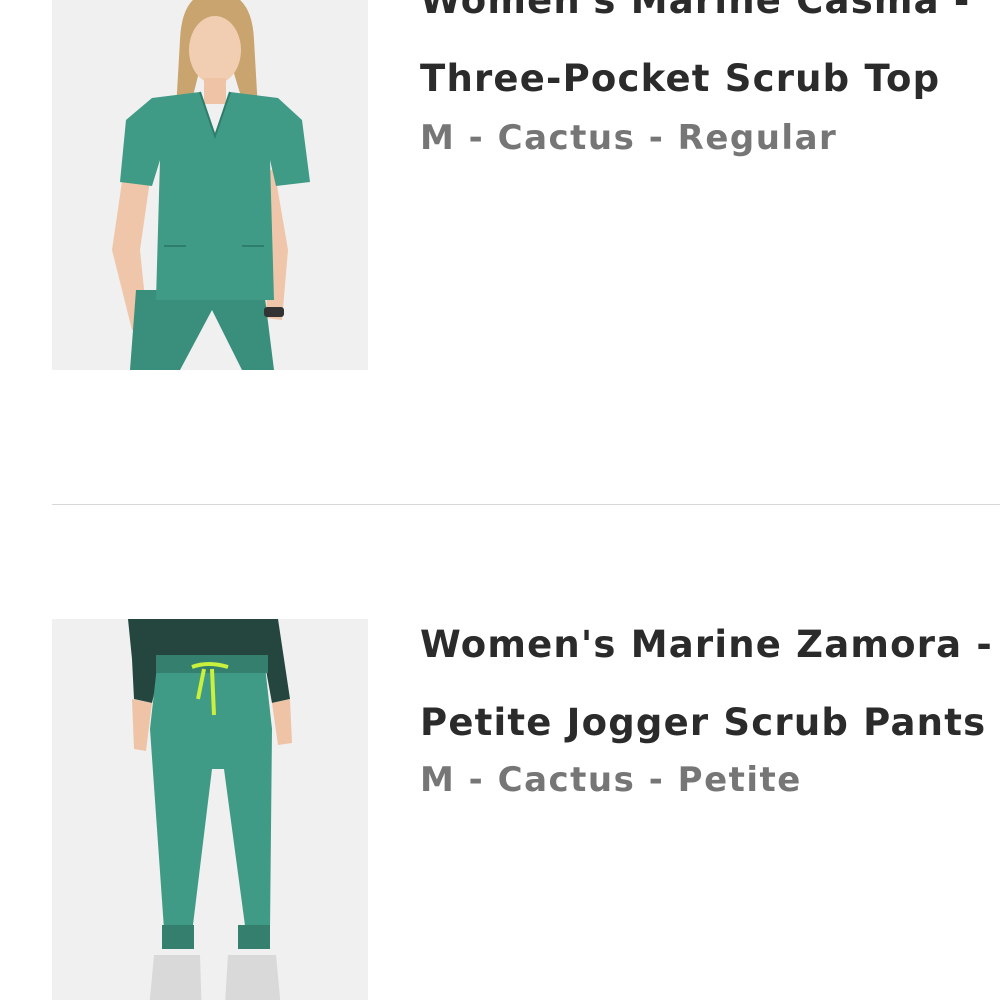 The height and width of the screenshot is (1000, 1000). What do you see at coordinates (680, 78) in the screenshot?
I see `product-title-line-2: Three-Pocket Scrub Top` at bounding box center [680, 78].